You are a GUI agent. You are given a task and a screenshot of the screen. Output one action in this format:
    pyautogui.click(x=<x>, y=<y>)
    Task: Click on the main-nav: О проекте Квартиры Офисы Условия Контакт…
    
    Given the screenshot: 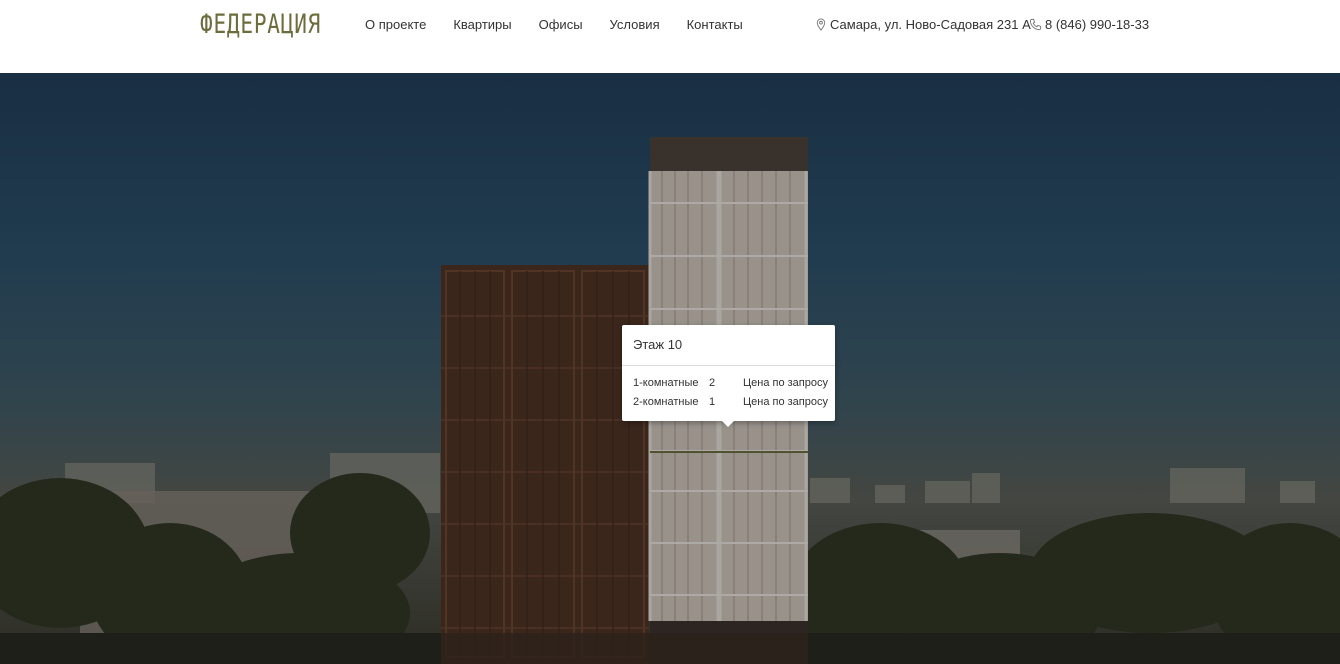 What is the action you would take?
    pyautogui.click(x=567, y=24)
    